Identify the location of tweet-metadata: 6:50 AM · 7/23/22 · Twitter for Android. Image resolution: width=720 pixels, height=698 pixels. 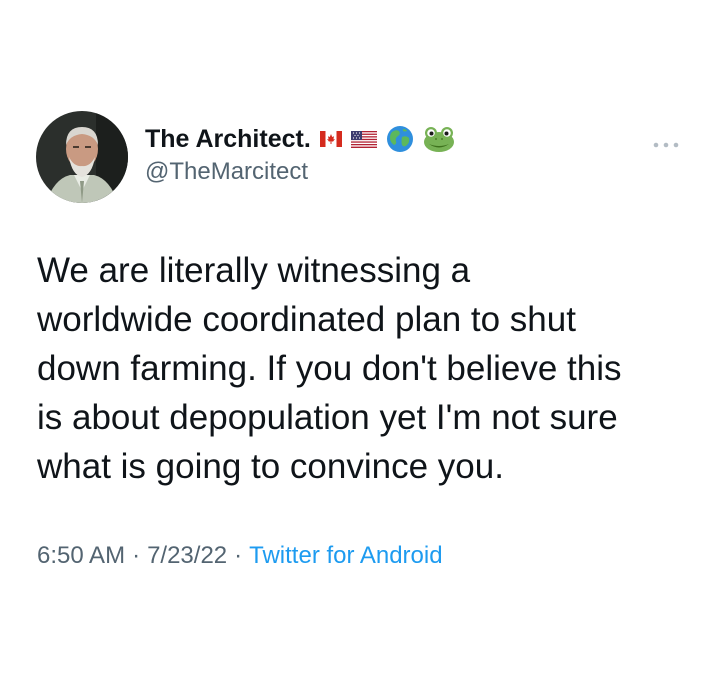
(240, 556).